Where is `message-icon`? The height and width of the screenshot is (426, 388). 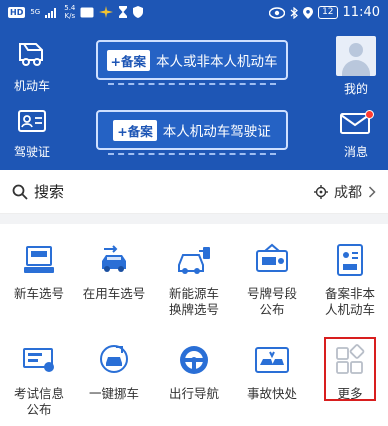 message-icon is located at coordinates (87, 12).